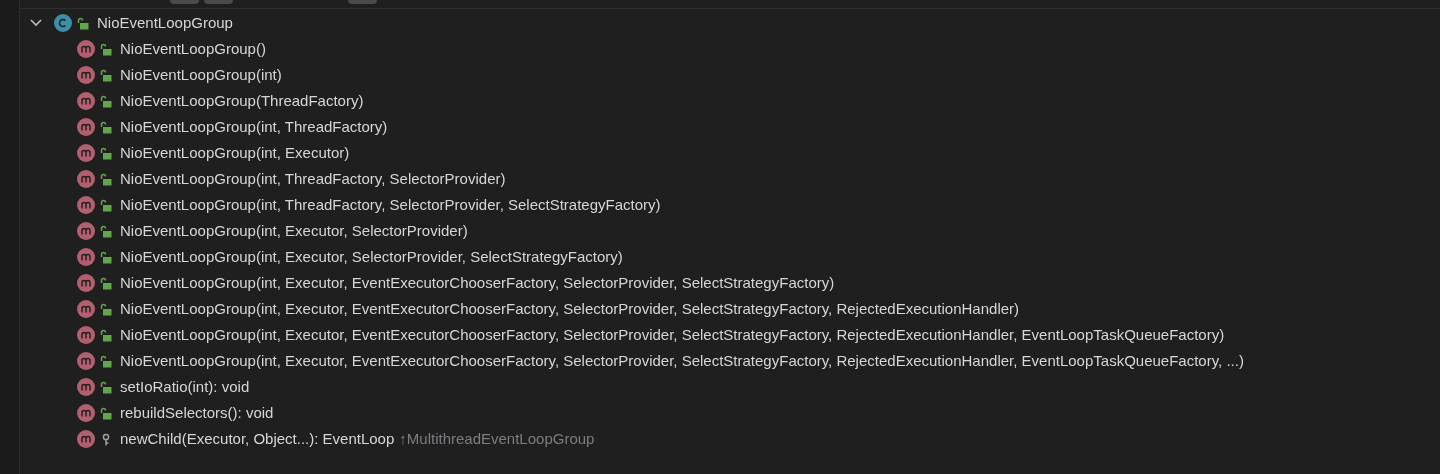 This screenshot has width=1440, height=474. I want to click on tree-item-label: NioEventLoopGroup(int, Executor, EventExecutorChooserFactory, SelectorProvider, SelectStrategyFactory), so click(477, 283).